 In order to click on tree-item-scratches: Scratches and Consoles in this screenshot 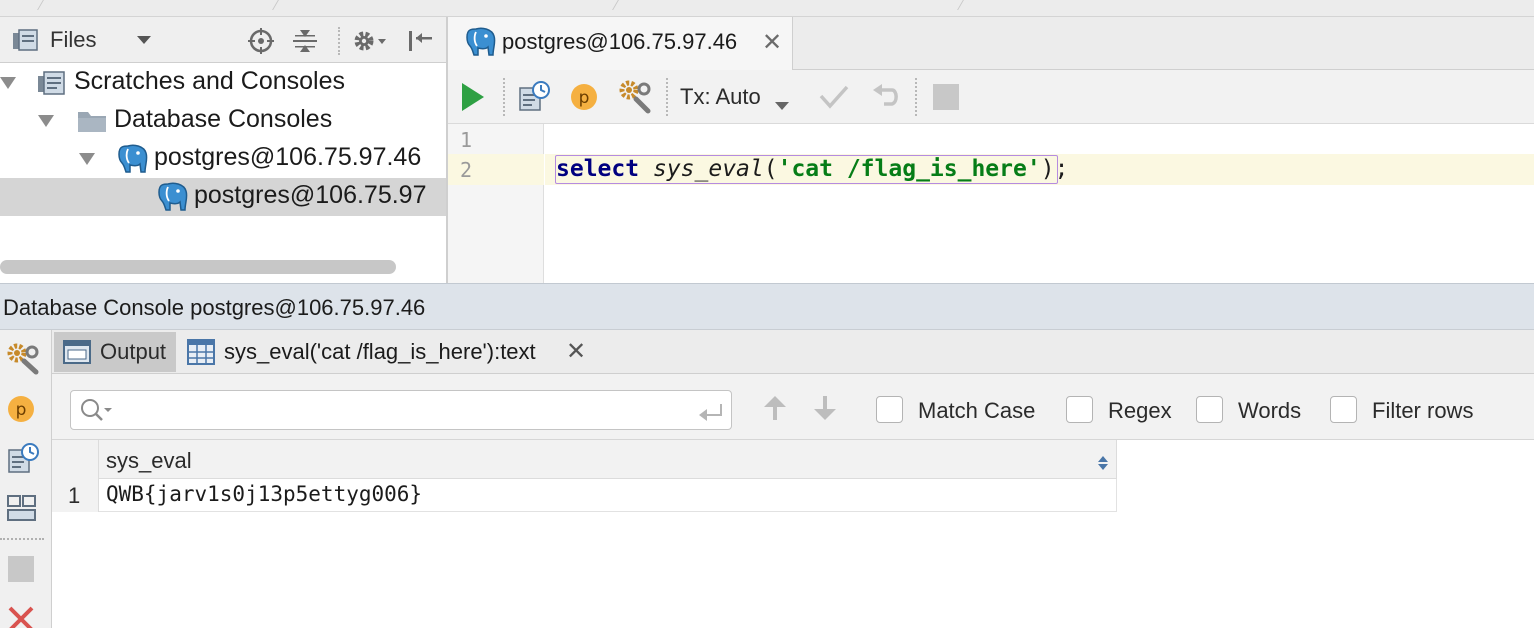, I will do `click(223, 83)`.